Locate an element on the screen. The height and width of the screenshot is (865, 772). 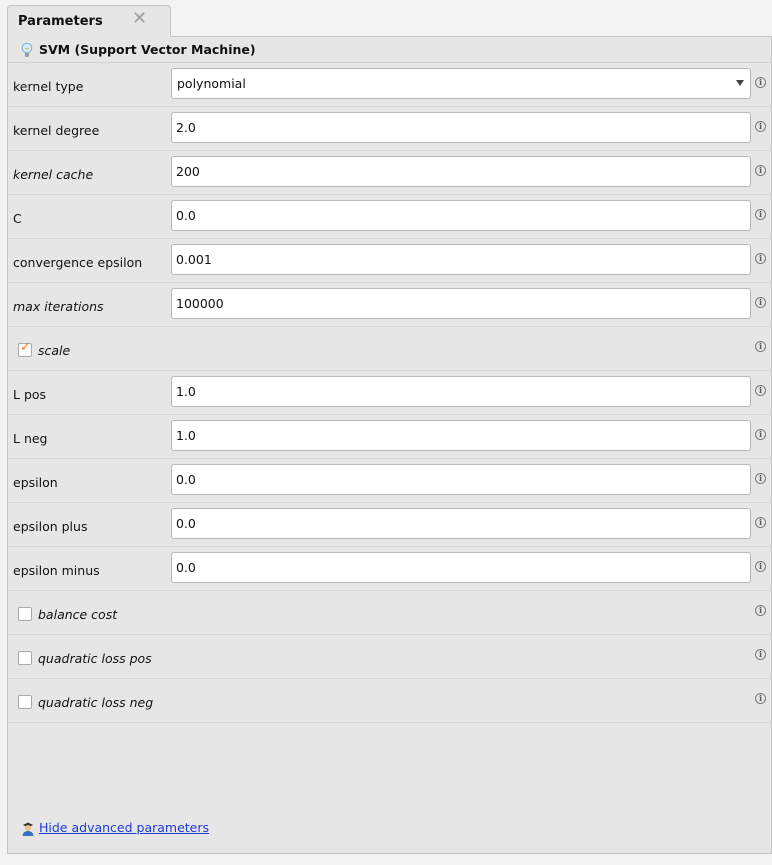
convergence-epsilon-field is located at coordinates (461, 259).